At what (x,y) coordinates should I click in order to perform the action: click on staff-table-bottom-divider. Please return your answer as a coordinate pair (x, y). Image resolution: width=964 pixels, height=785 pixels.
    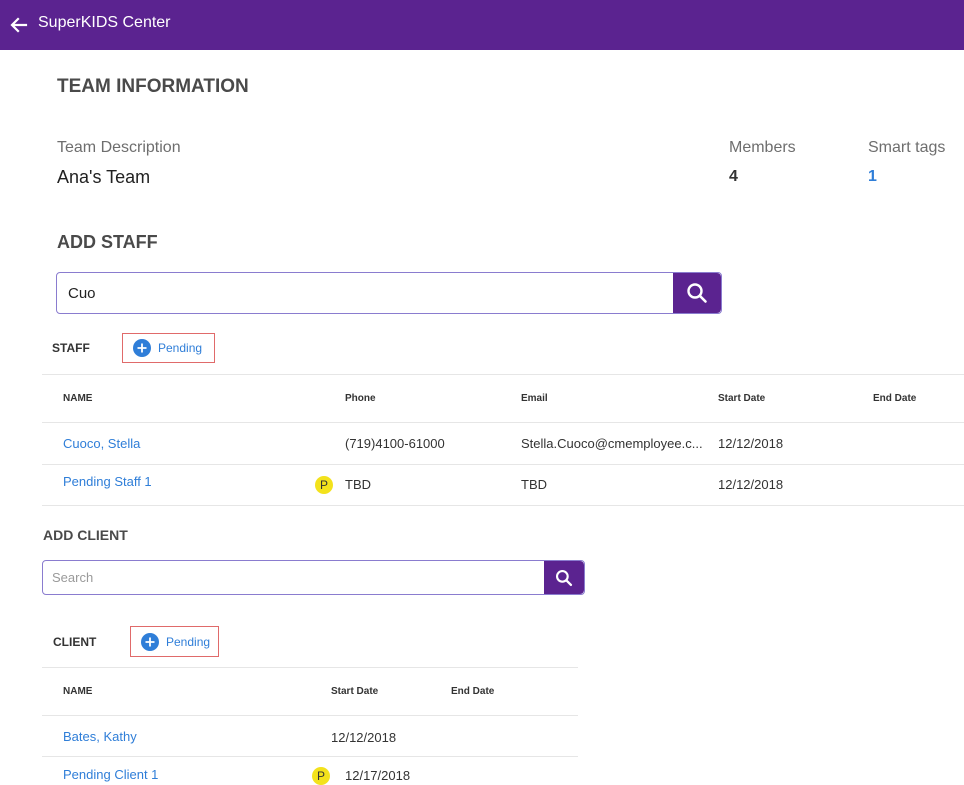
    Looking at the image, I should click on (503, 505).